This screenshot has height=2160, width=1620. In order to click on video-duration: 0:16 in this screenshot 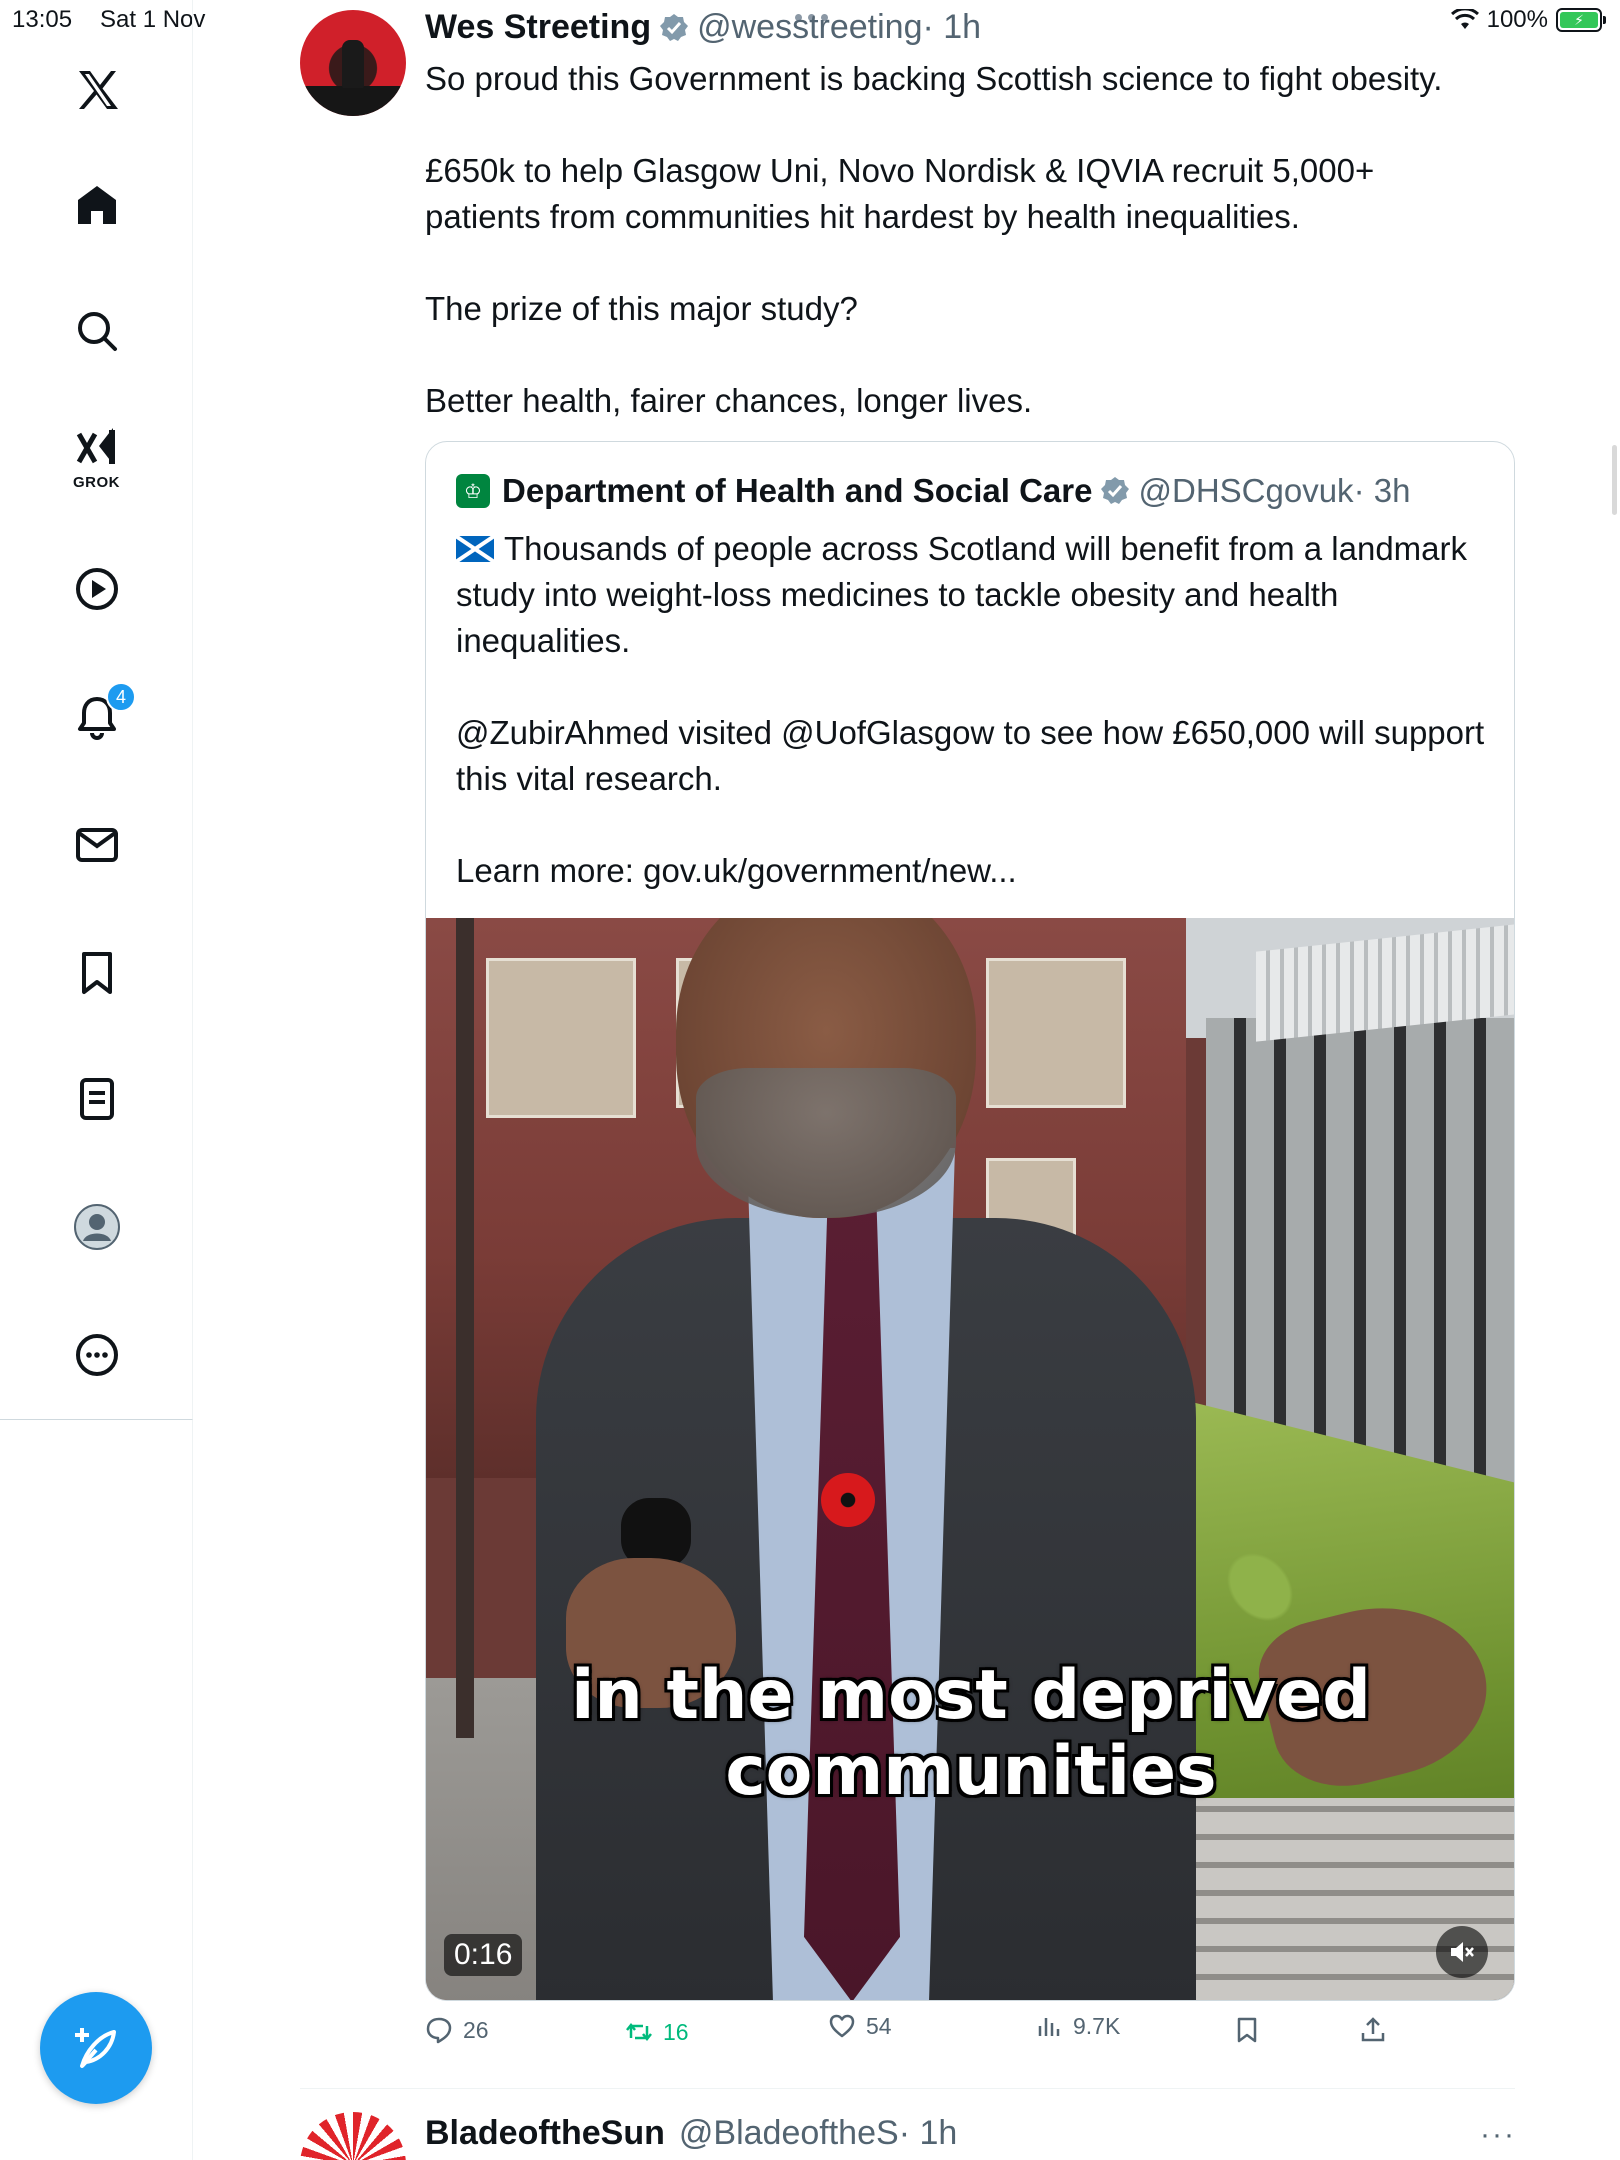, I will do `click(483, 1955)`.